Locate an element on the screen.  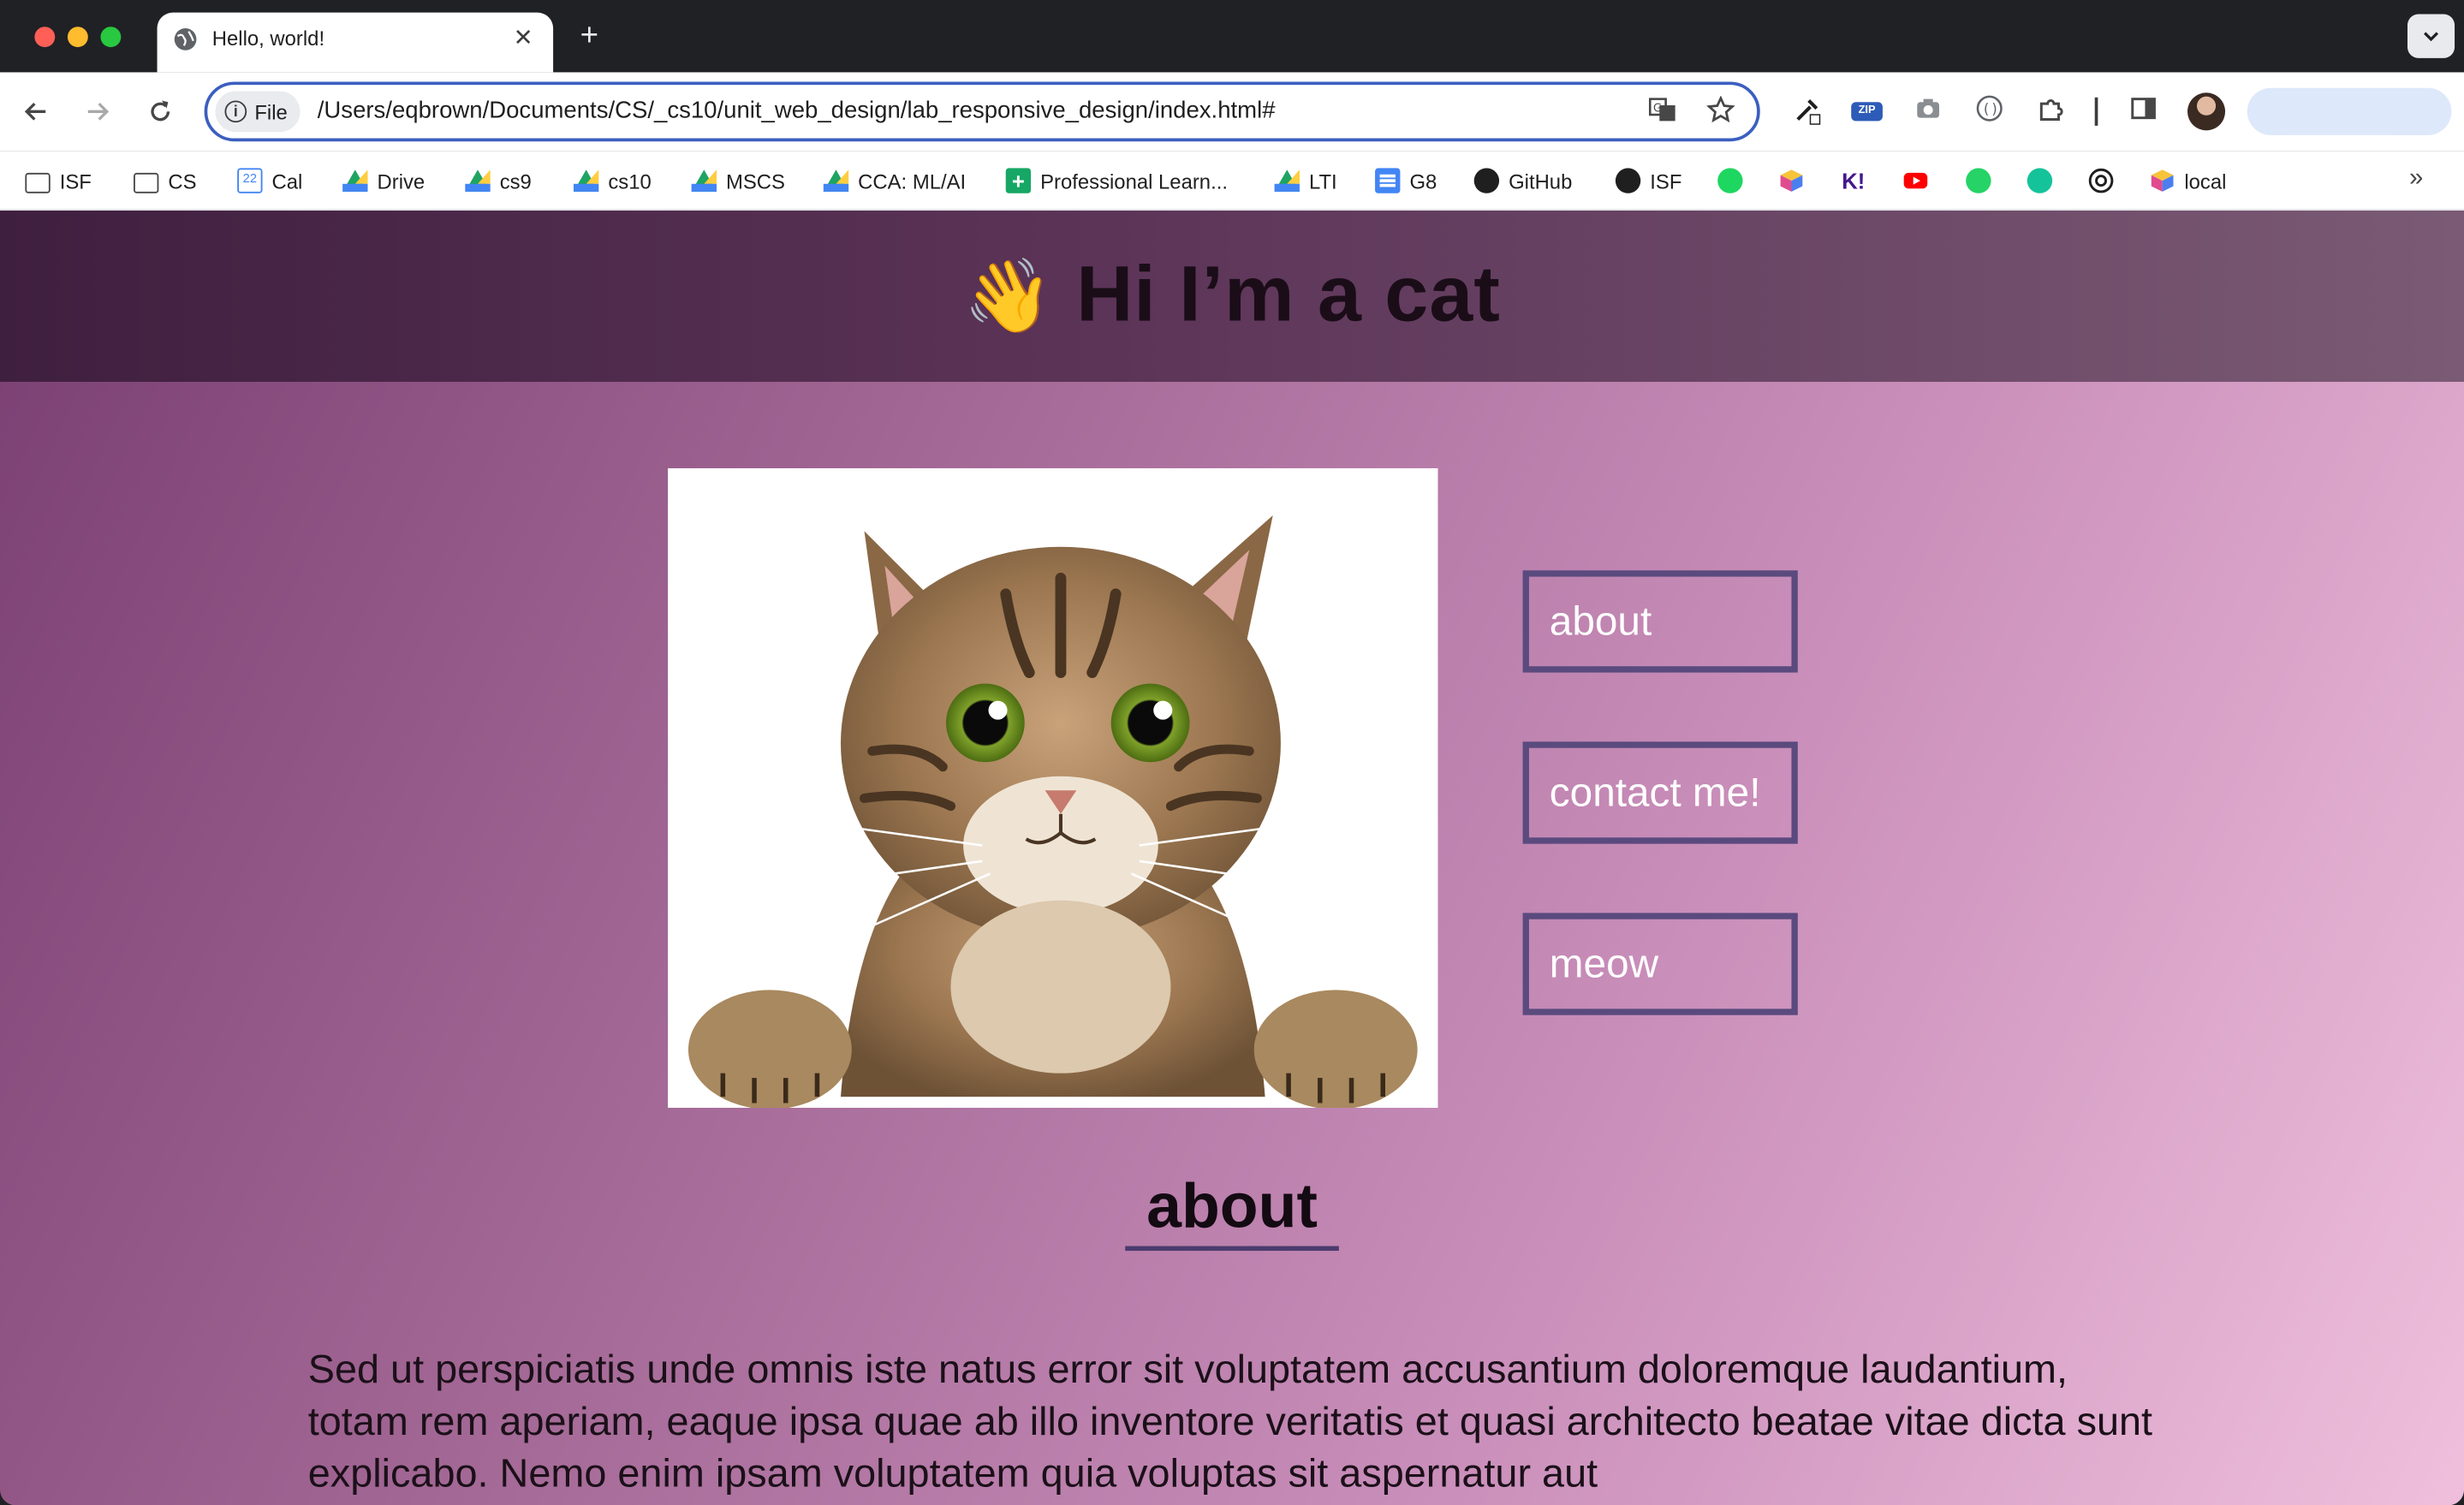
back-button is located at coordinates (36, 111).